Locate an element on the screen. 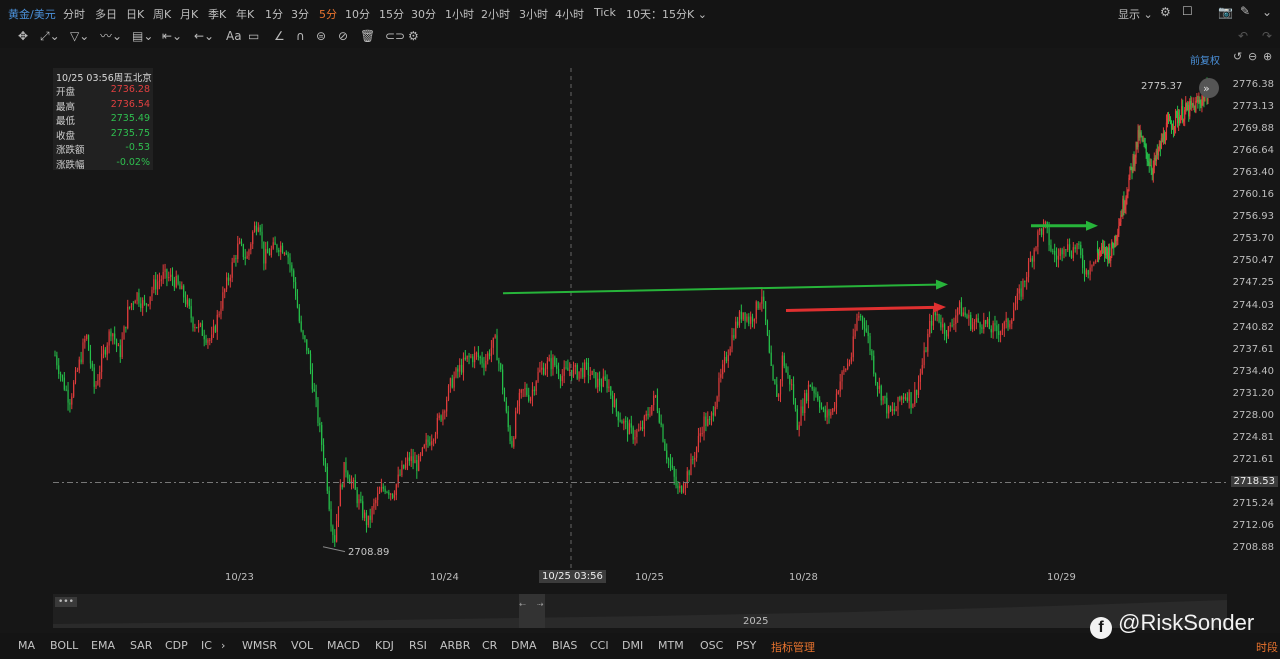 This screenshot has height=659, width=1280. gear-icon: ⚙ is located at coordinates (413, 36).